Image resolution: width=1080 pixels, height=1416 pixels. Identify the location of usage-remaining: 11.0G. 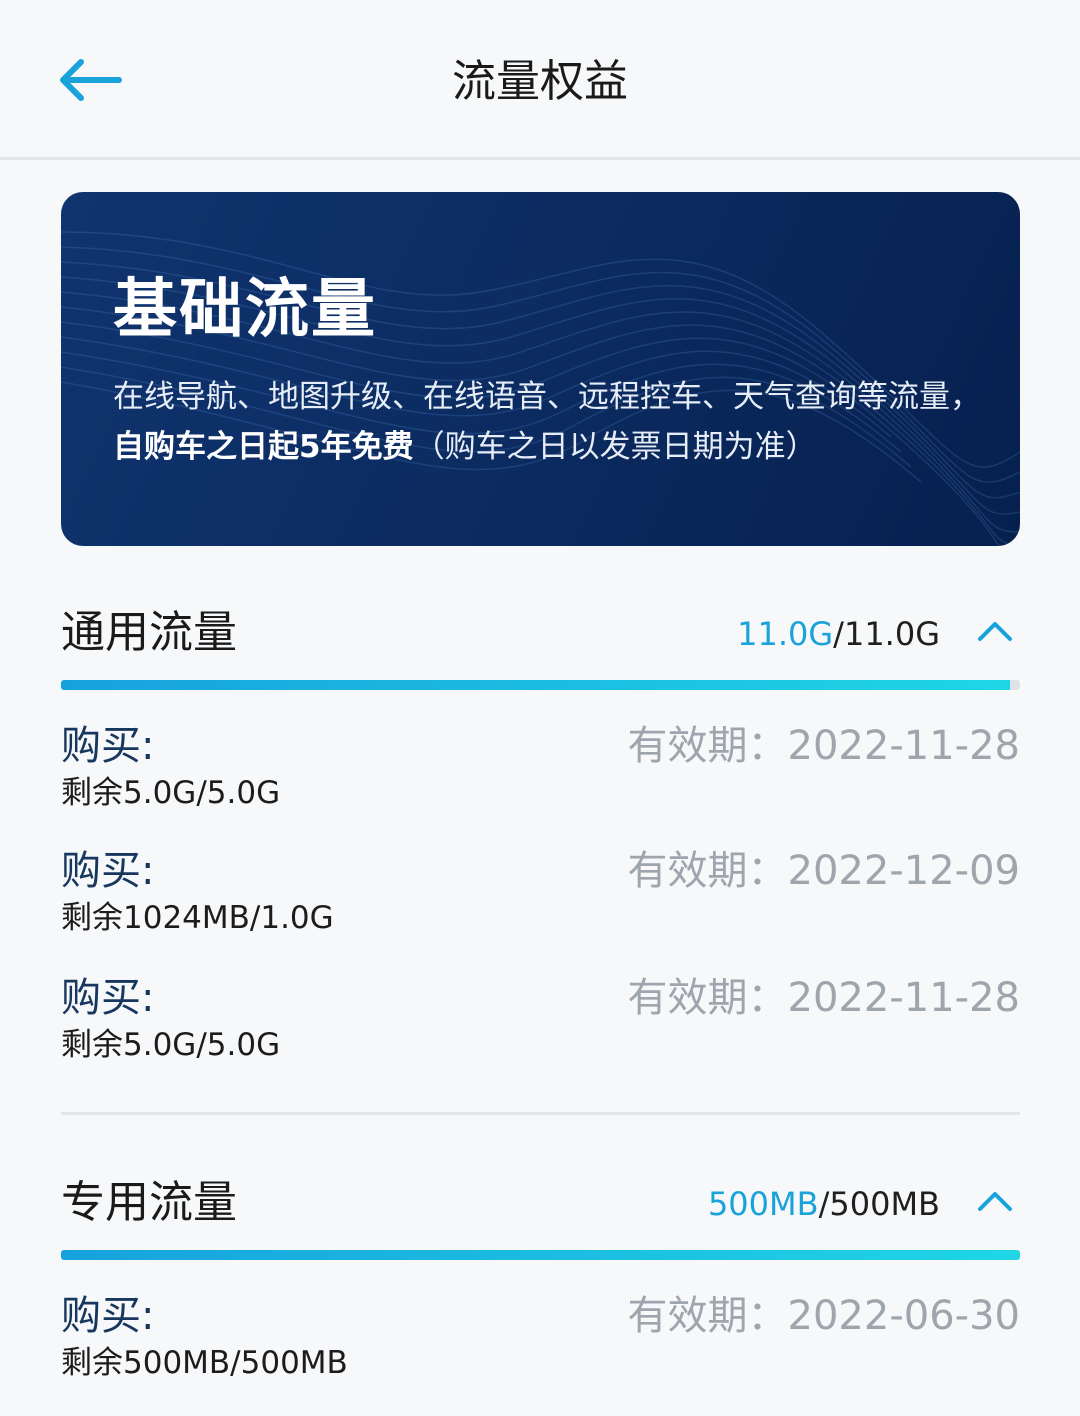
(785, 634).